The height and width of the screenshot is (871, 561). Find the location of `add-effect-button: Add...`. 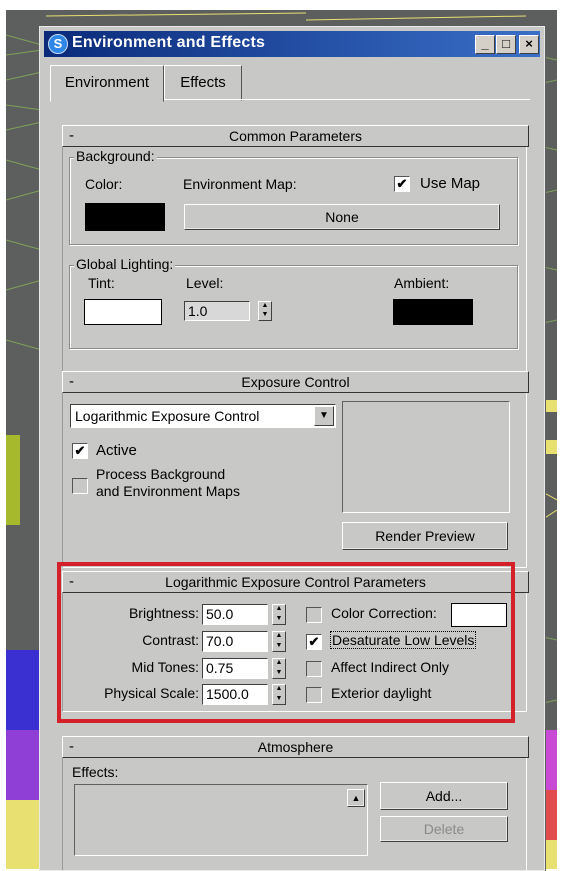

add-effect-button: Add... is located at coordinates (444, 796).